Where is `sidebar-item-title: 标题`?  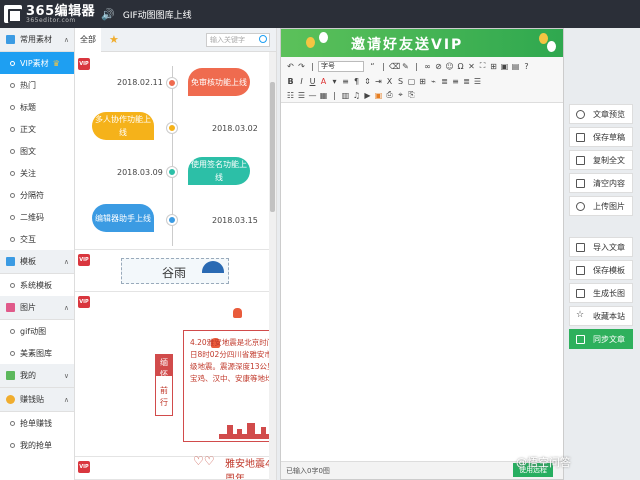 sidebar-item-title: 标题 is located at coordinates (37, 107).